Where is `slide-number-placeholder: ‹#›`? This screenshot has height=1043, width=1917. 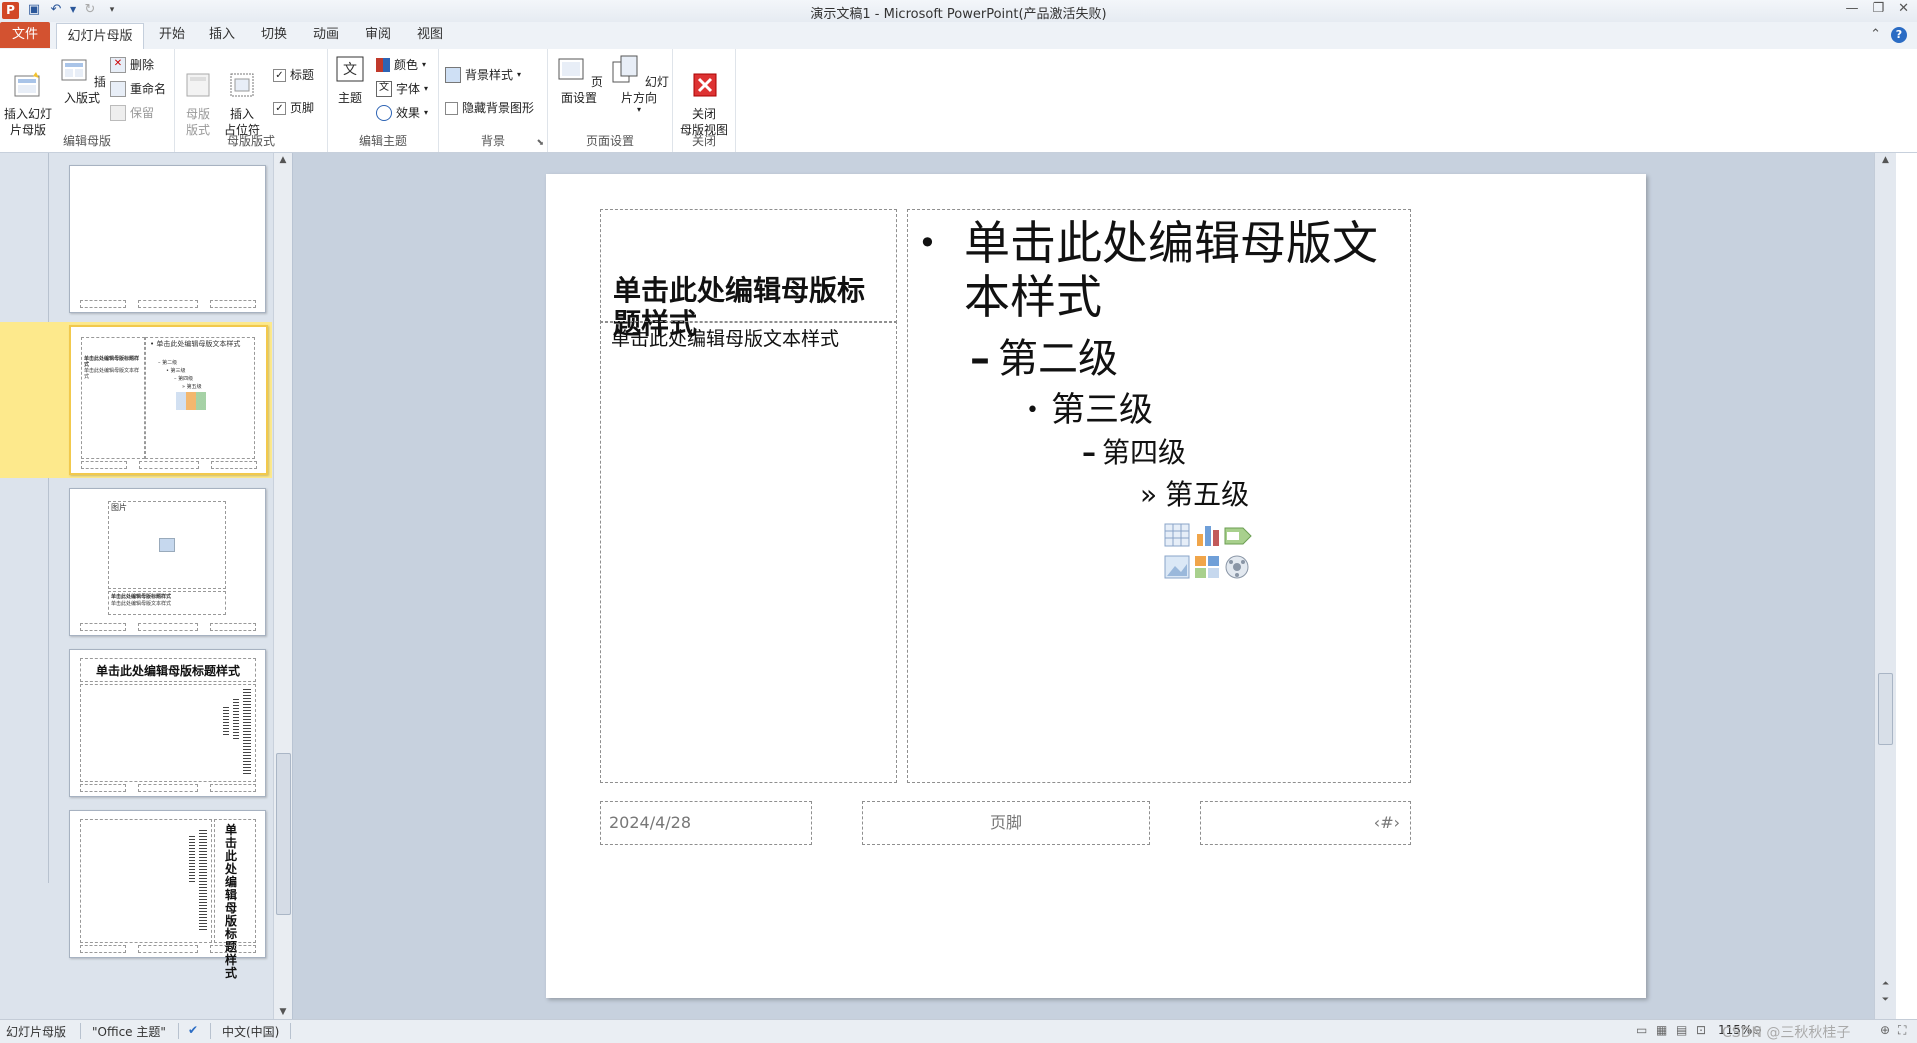
slide-number-placeholder: ‹#› is located at coordinates (1305, 823).